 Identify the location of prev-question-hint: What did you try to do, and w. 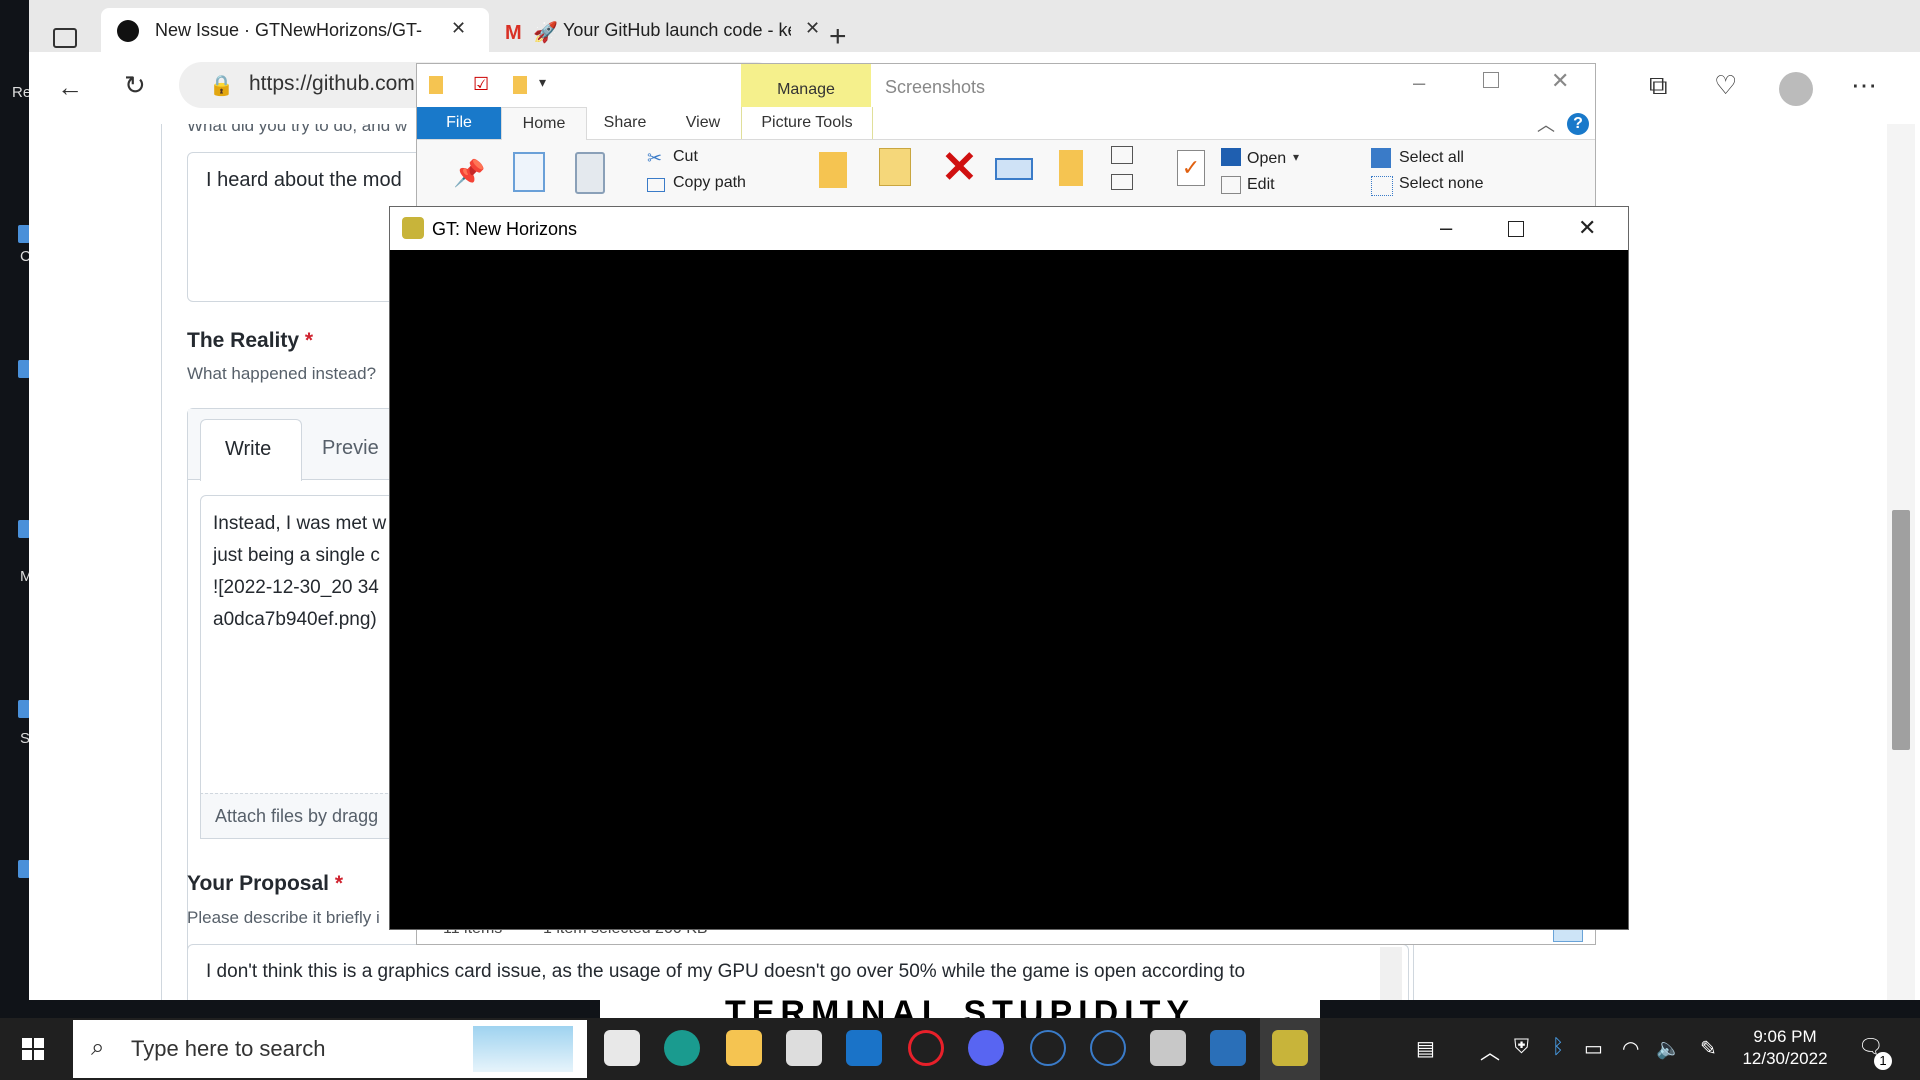
(297, 129).